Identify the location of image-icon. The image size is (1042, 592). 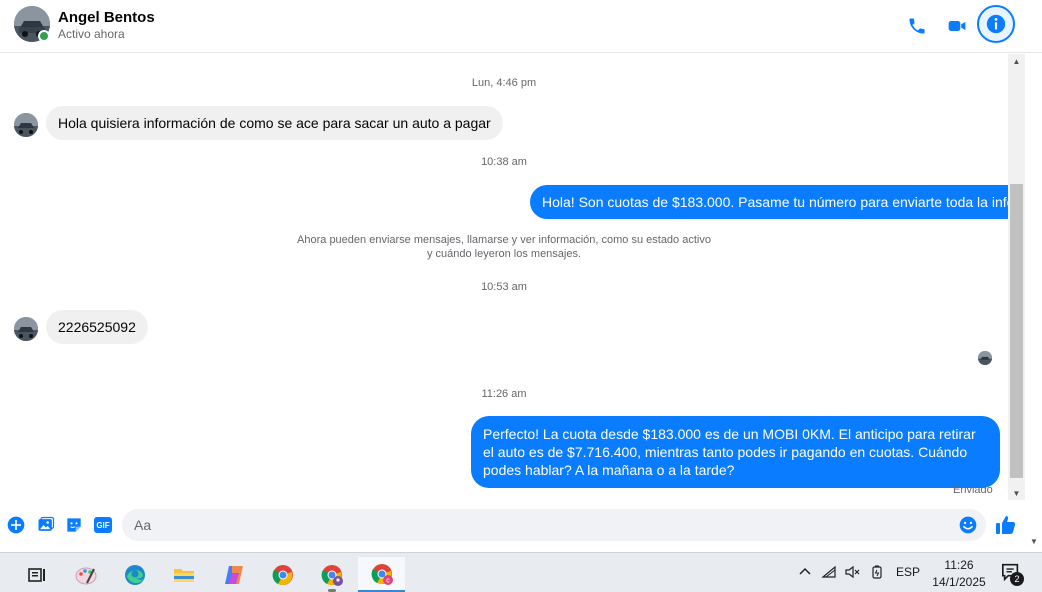
(46, 523).